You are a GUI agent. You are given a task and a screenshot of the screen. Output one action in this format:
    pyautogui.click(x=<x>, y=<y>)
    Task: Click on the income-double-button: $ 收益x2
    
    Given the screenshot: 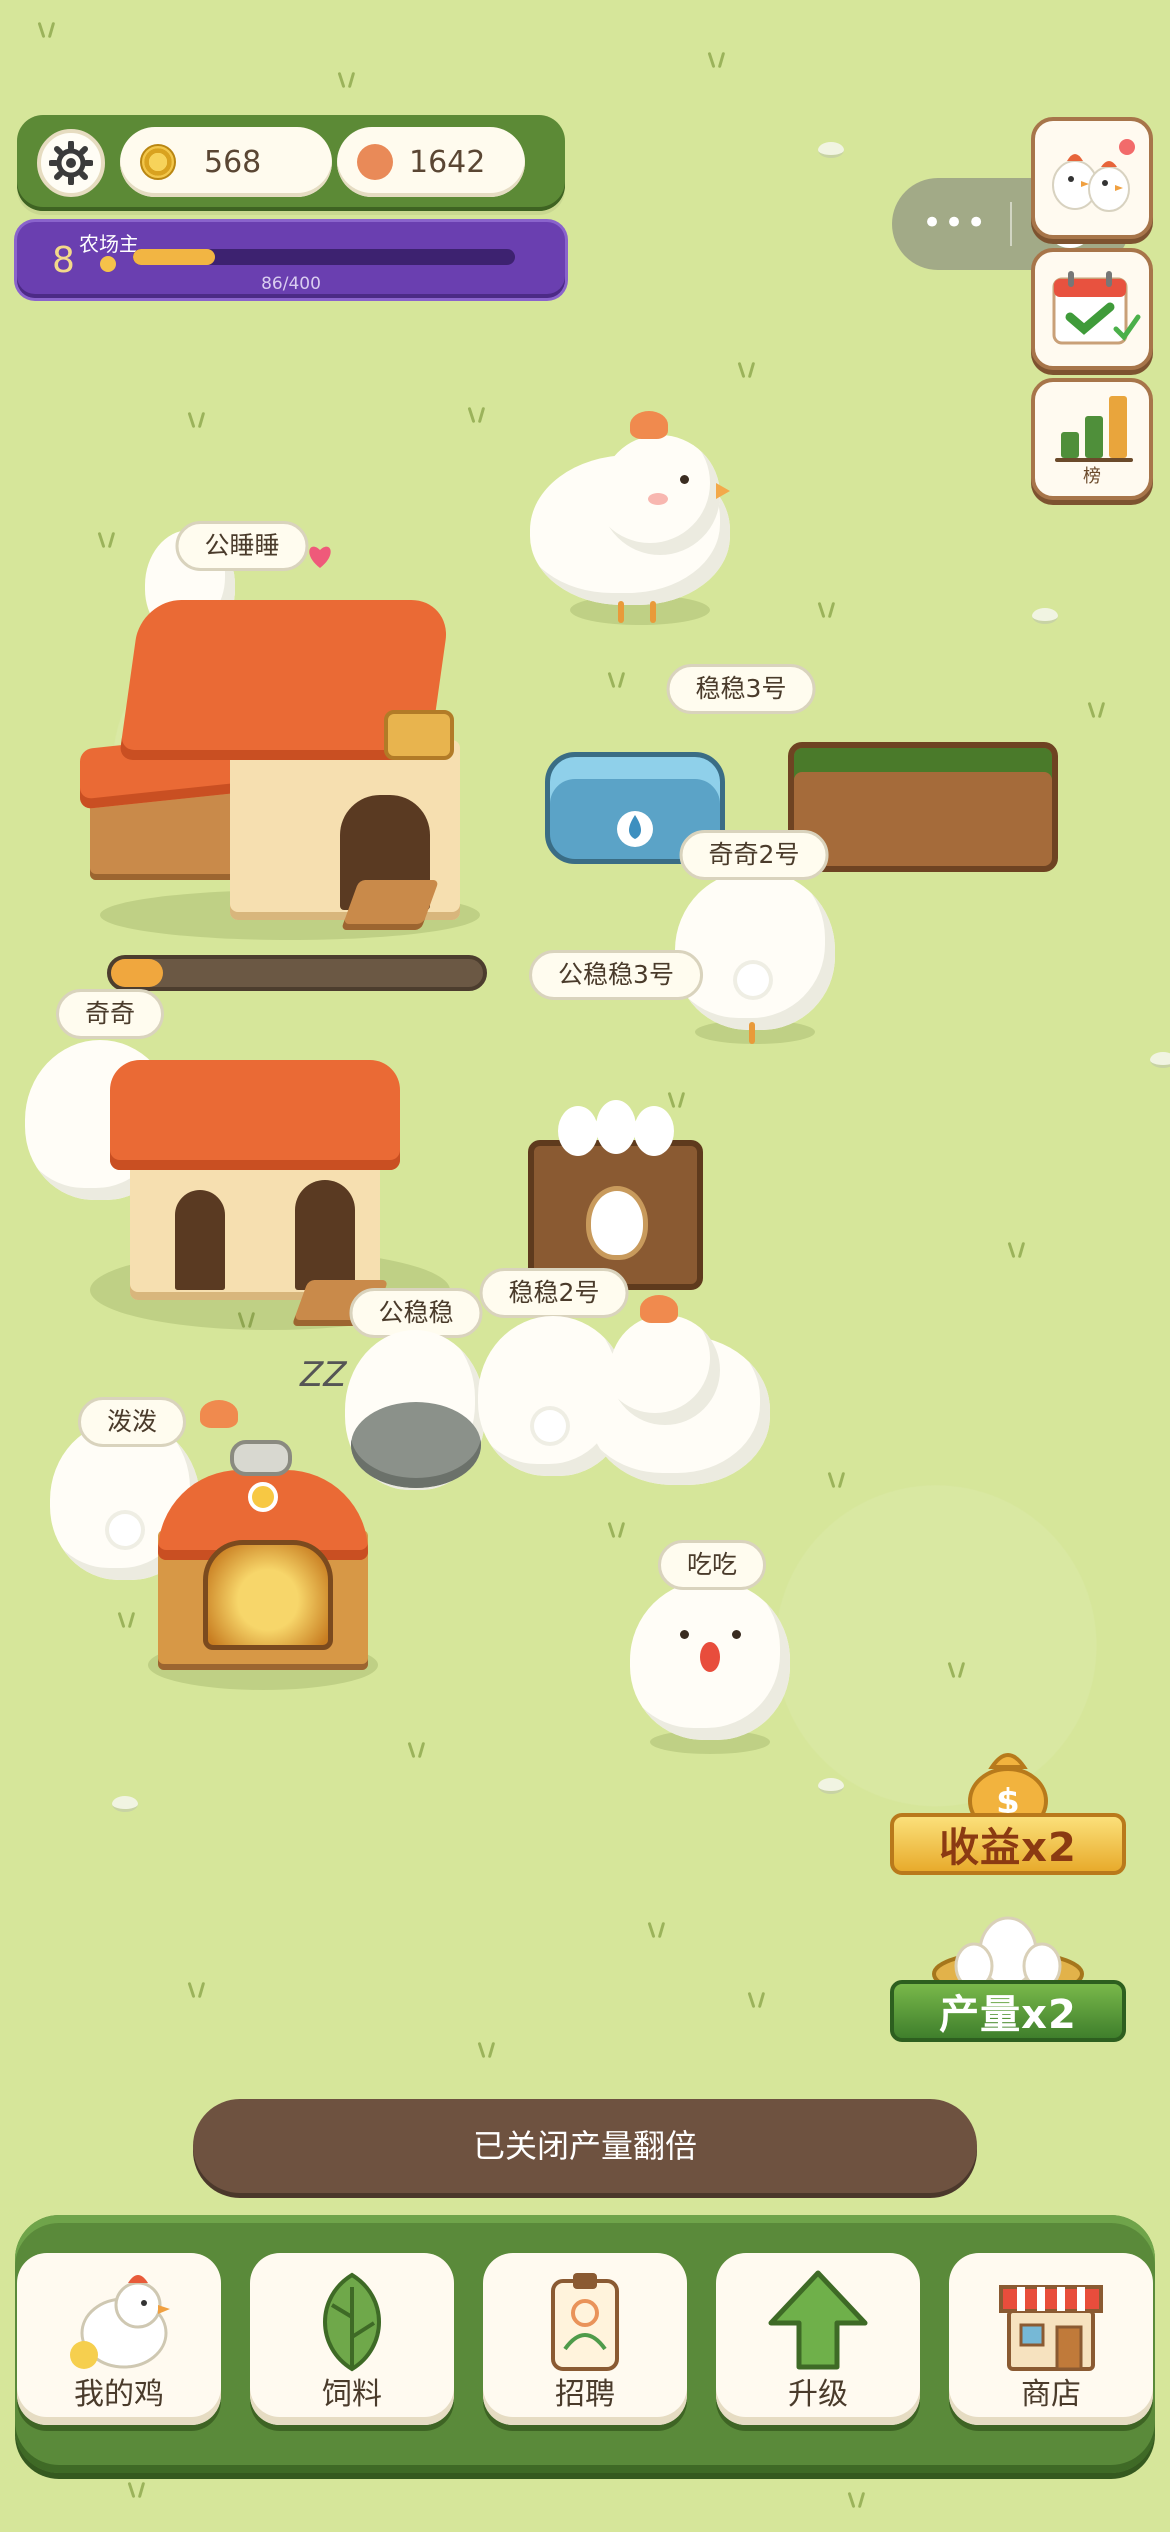 What is the action you would take?
    pyautogui.click(x=1008, y=1815)
    